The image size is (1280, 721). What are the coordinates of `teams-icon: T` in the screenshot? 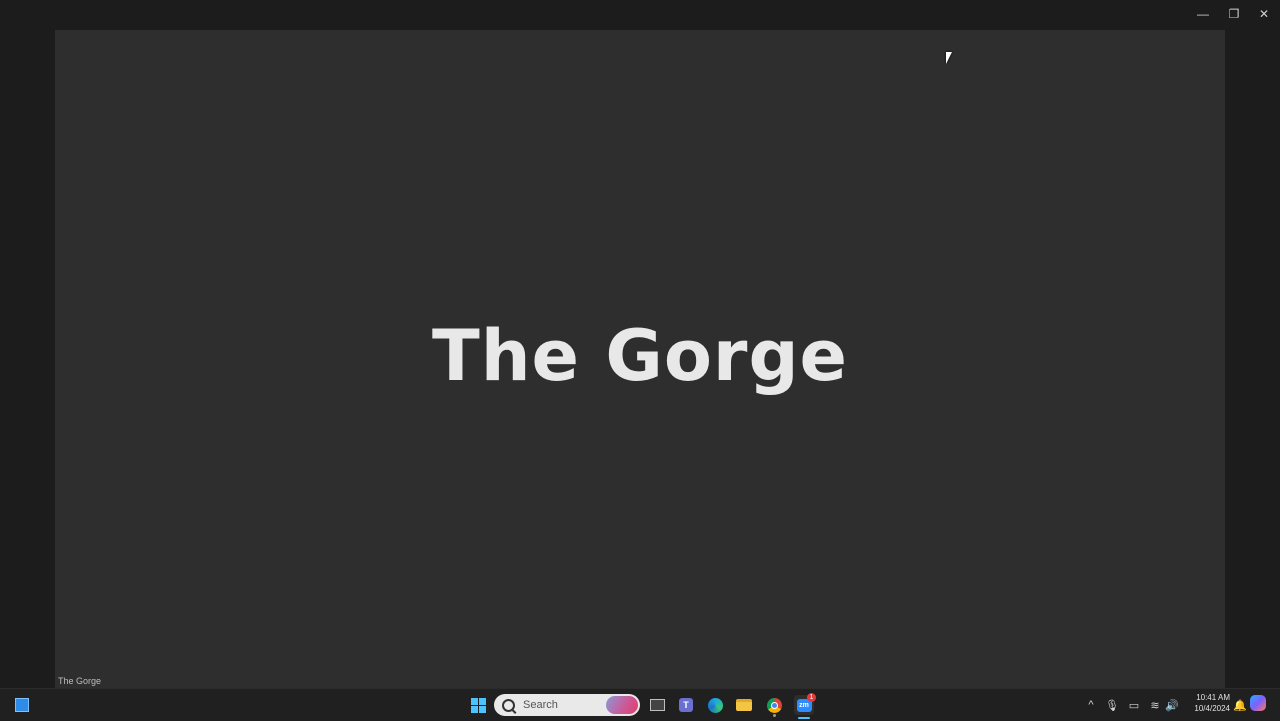 It's located at (686, 705).